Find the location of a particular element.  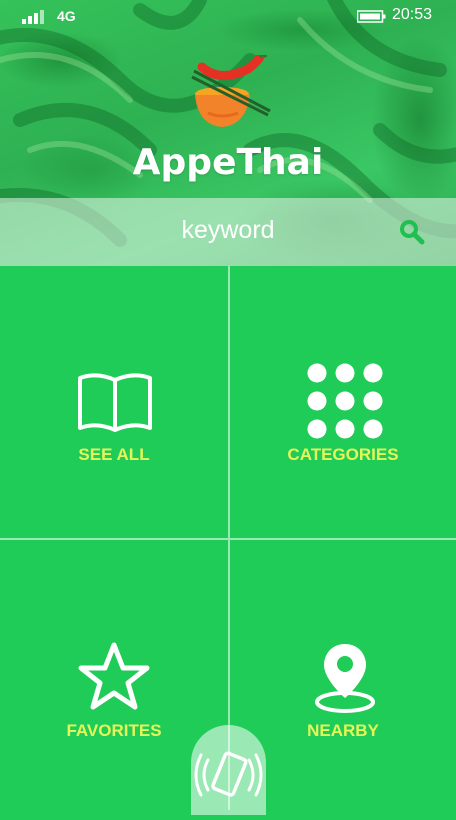

open-book-icon is located at coordinates (115, 402).